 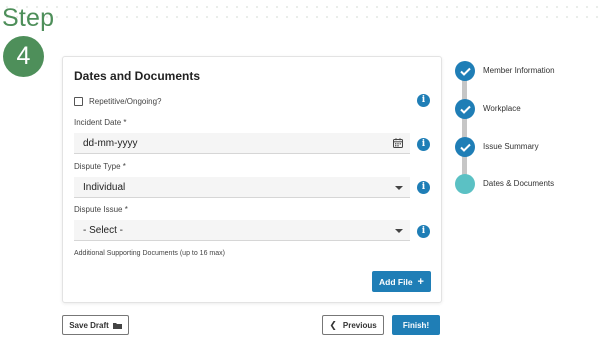 What do you see at coordinates (78, 101) in the screenshot?
I see `repetitive-checkbox` at bounding box center [78, 101].